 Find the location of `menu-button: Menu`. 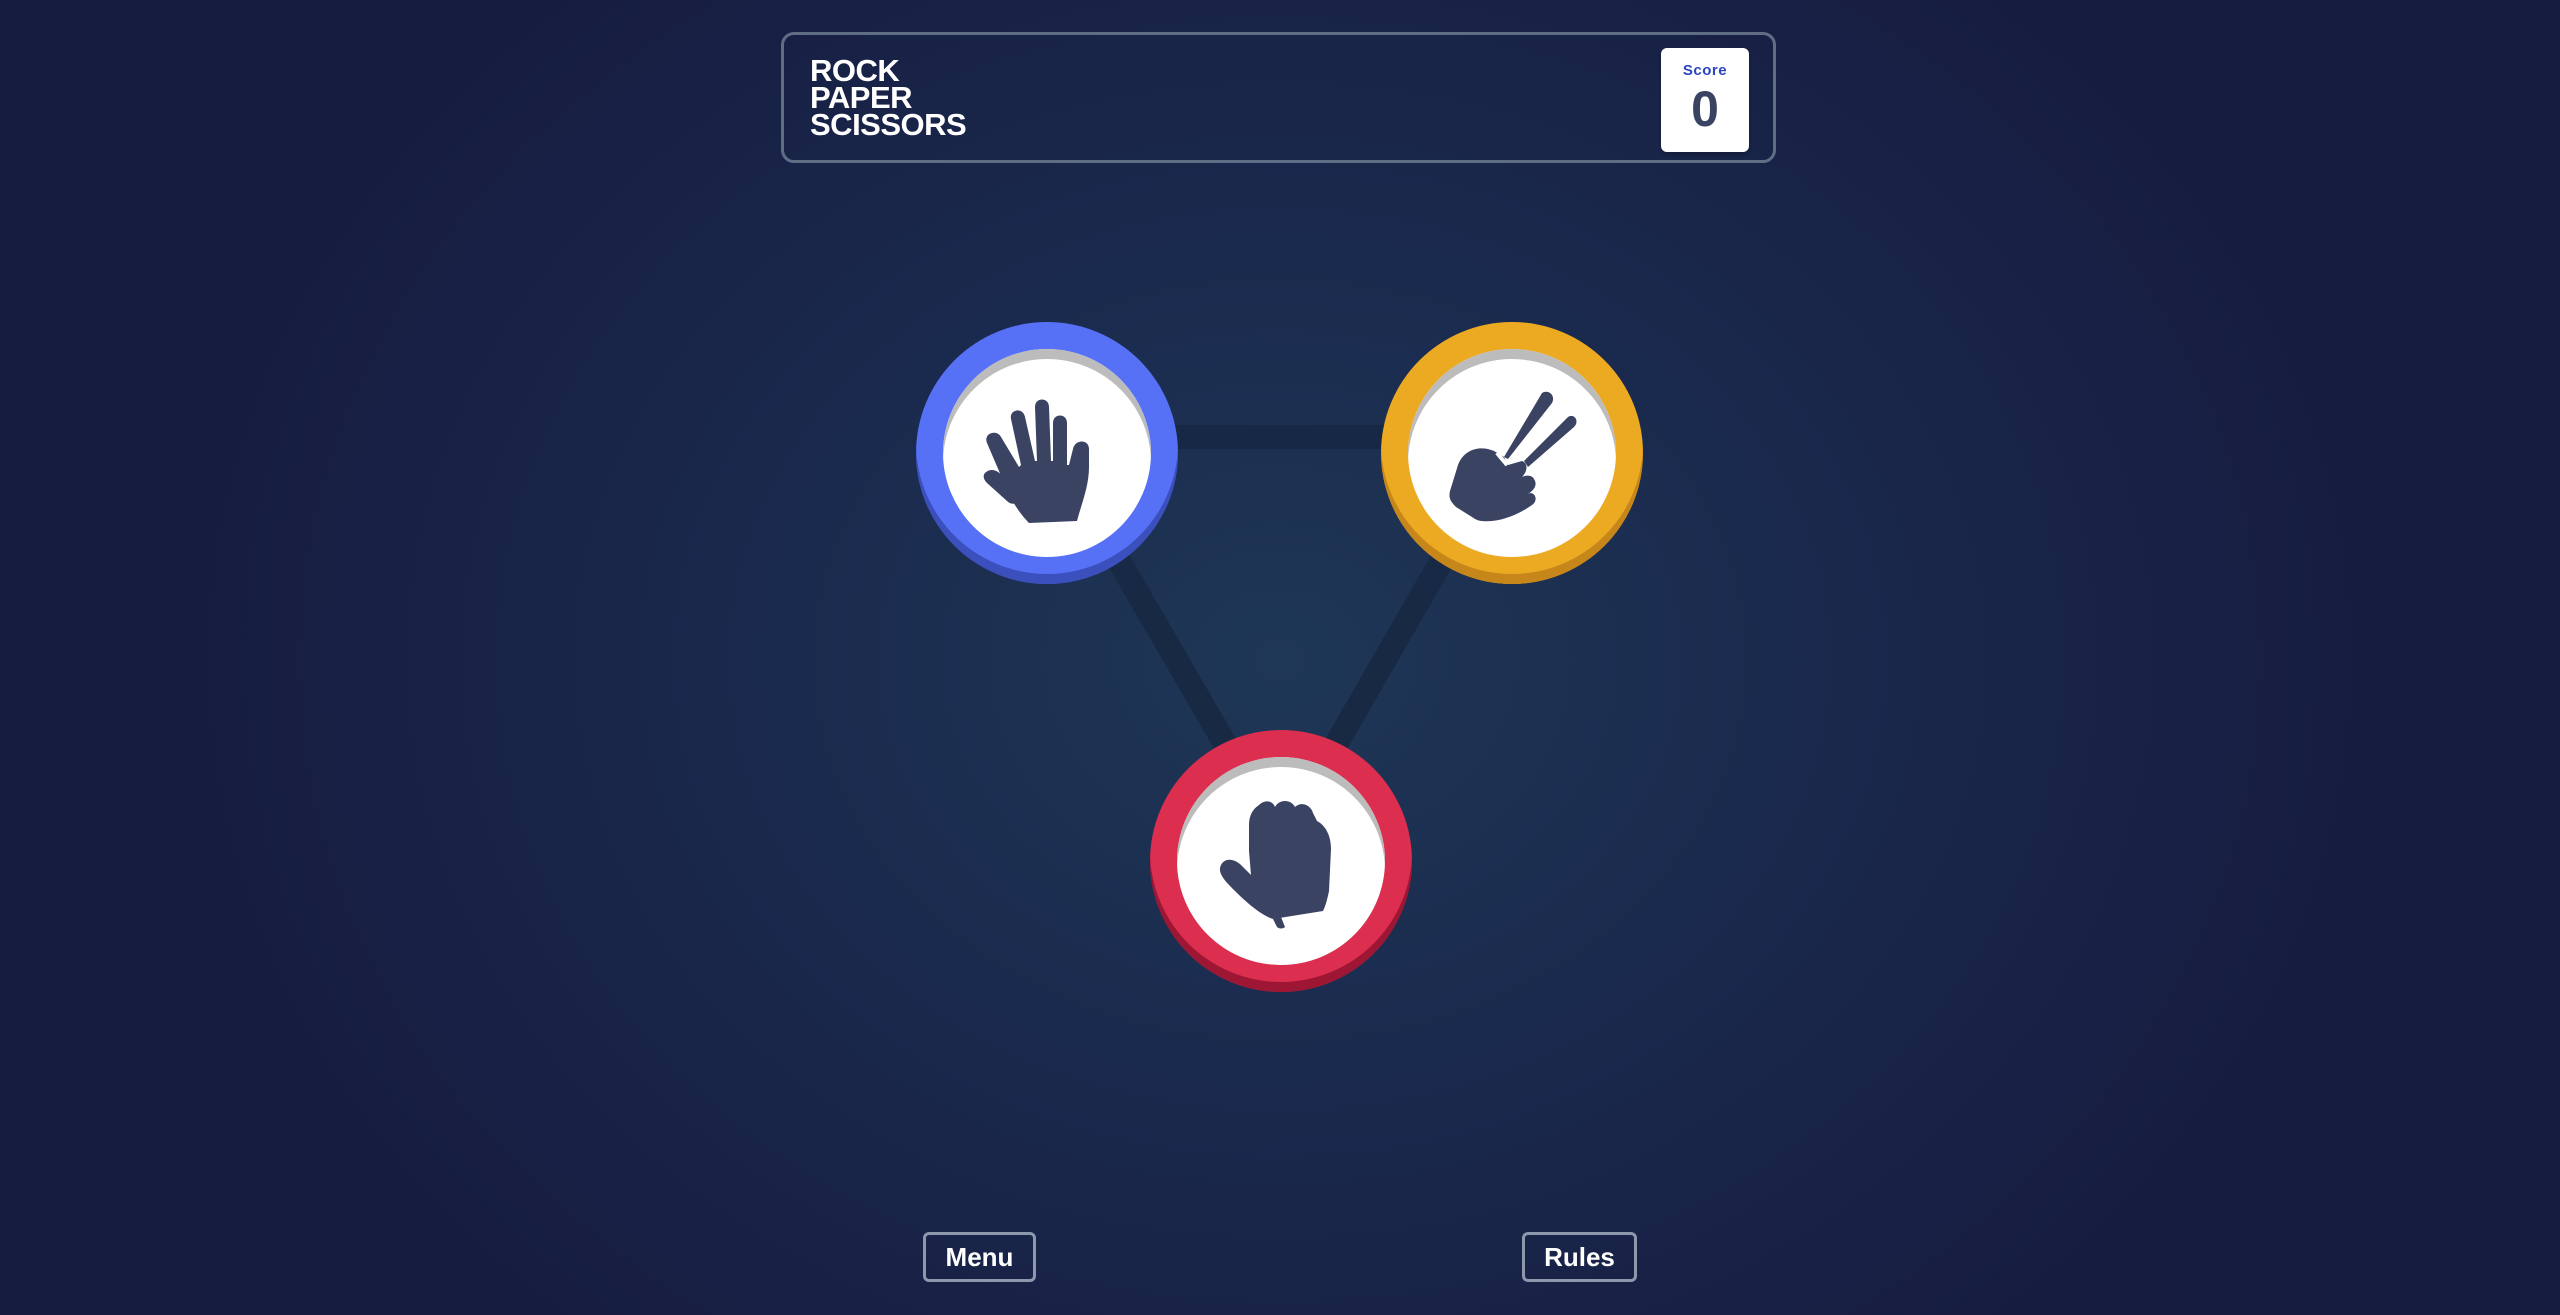

menu-button: Menu is located at coordinates (979, 1257).